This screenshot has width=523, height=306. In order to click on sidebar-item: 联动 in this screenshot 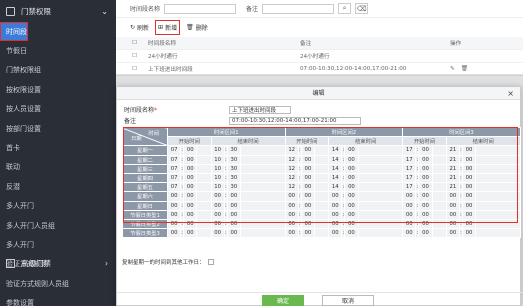, I will do `click(58, 167)`.